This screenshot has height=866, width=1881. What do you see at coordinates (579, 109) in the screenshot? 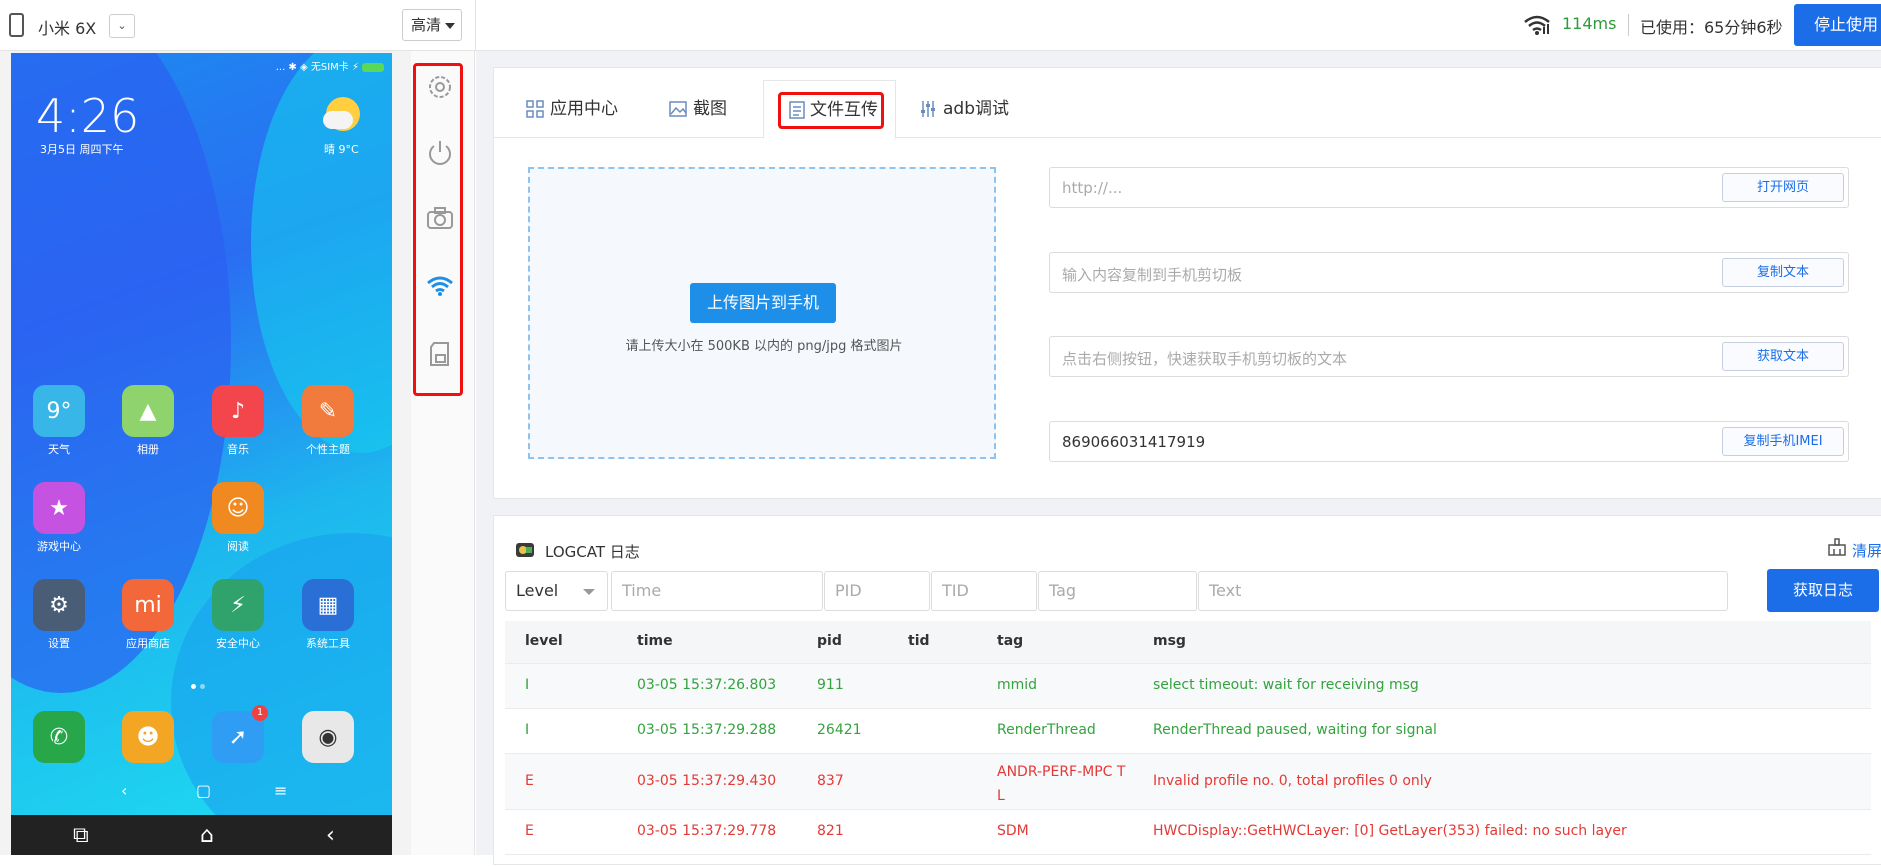
I see `tab-app-center: 应用中心` at bounding box center [579, 109].